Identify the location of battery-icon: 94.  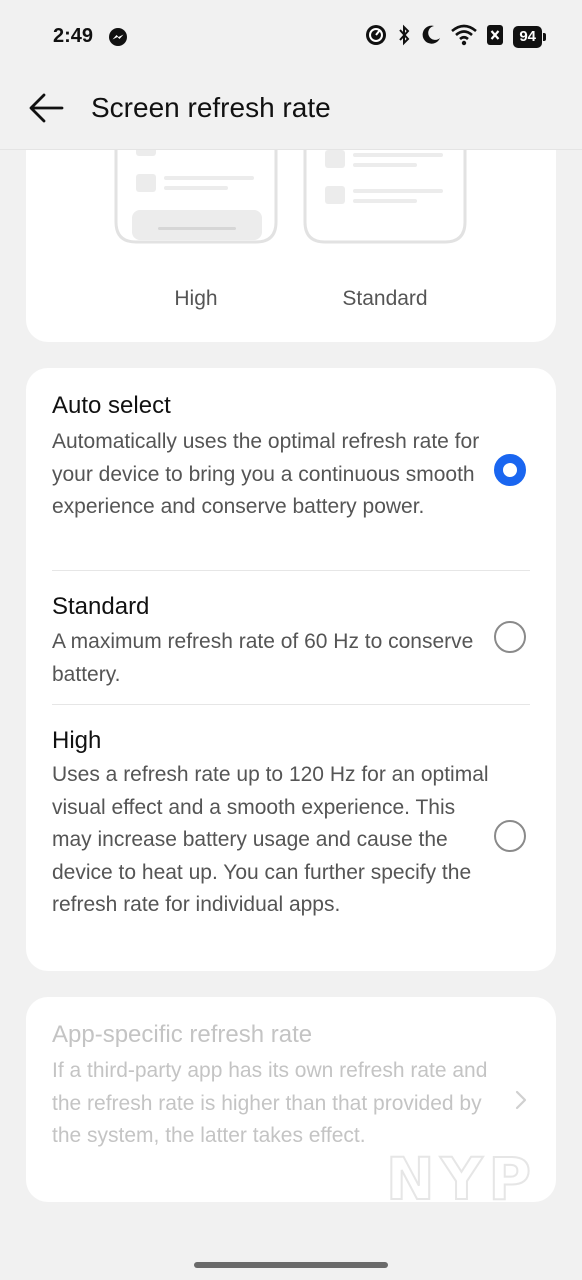
(529, 37).